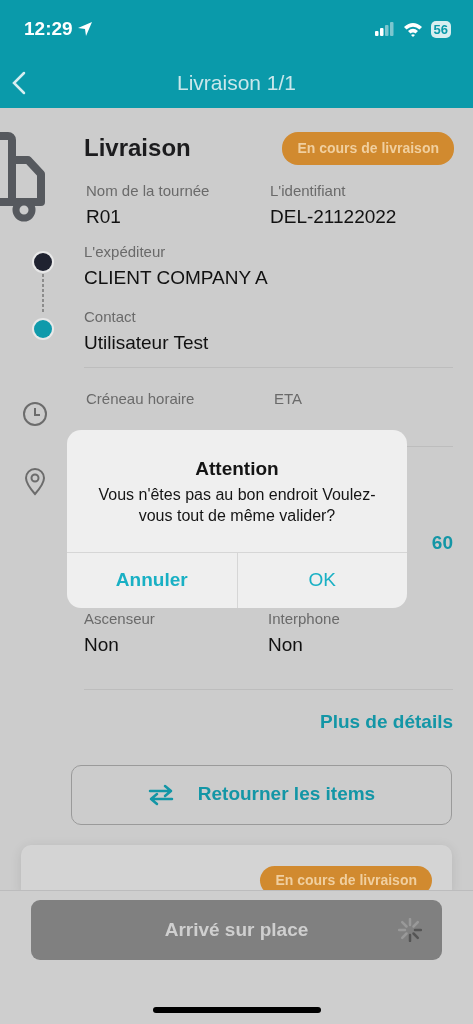  What do you see at coordinates (35, 414) in the screenshot?
I see `clock-icon` at bounding box center [35, 414].